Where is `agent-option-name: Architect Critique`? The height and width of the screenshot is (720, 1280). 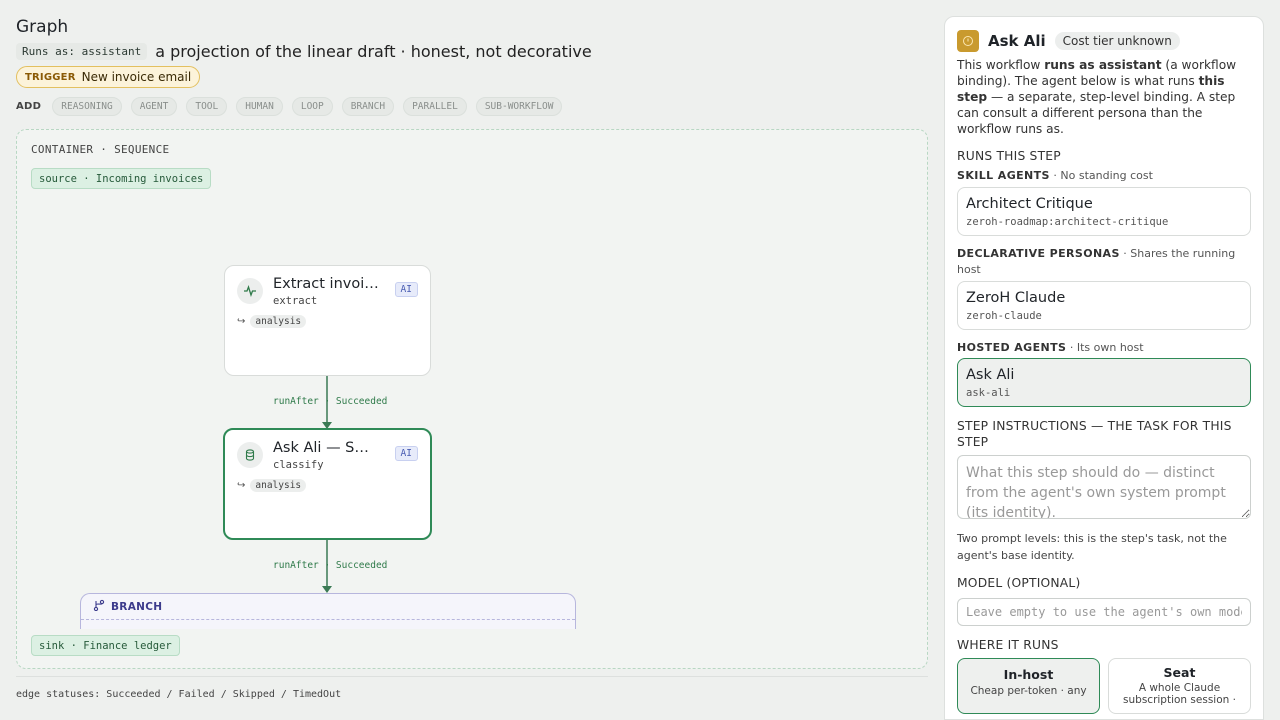 agent-option-name: Architect Critique is located at coordinates (1029, 204).